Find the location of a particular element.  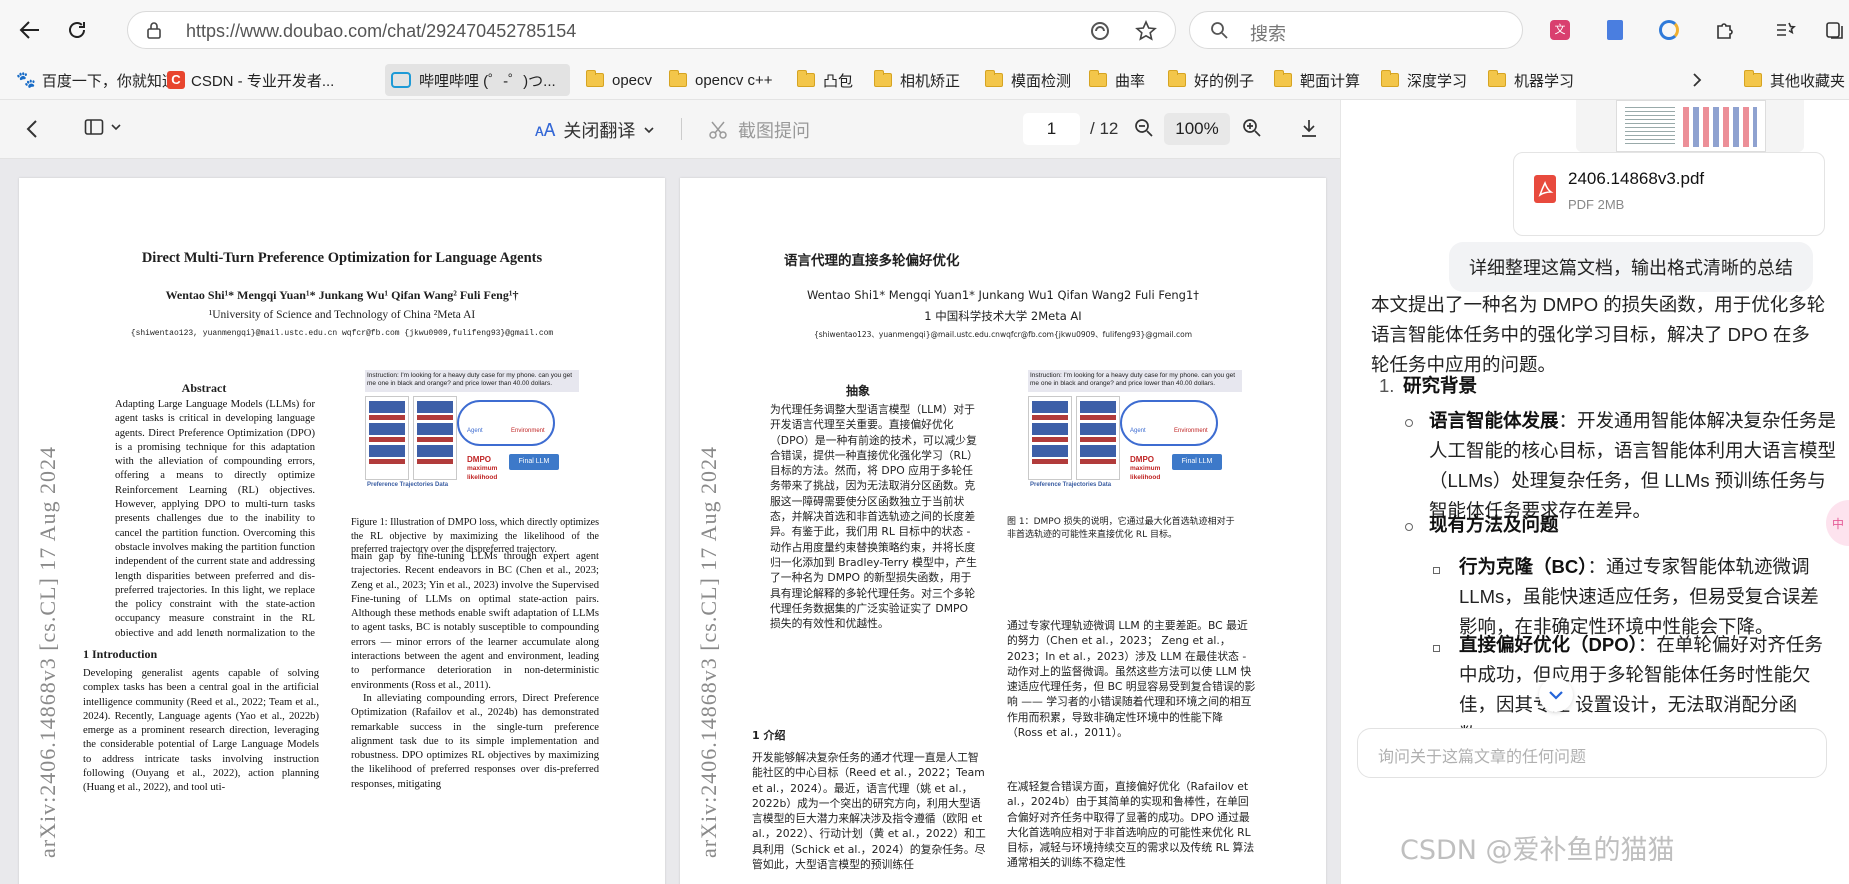

likelihood-text: likelihood is located at coordinates (1145, 477).